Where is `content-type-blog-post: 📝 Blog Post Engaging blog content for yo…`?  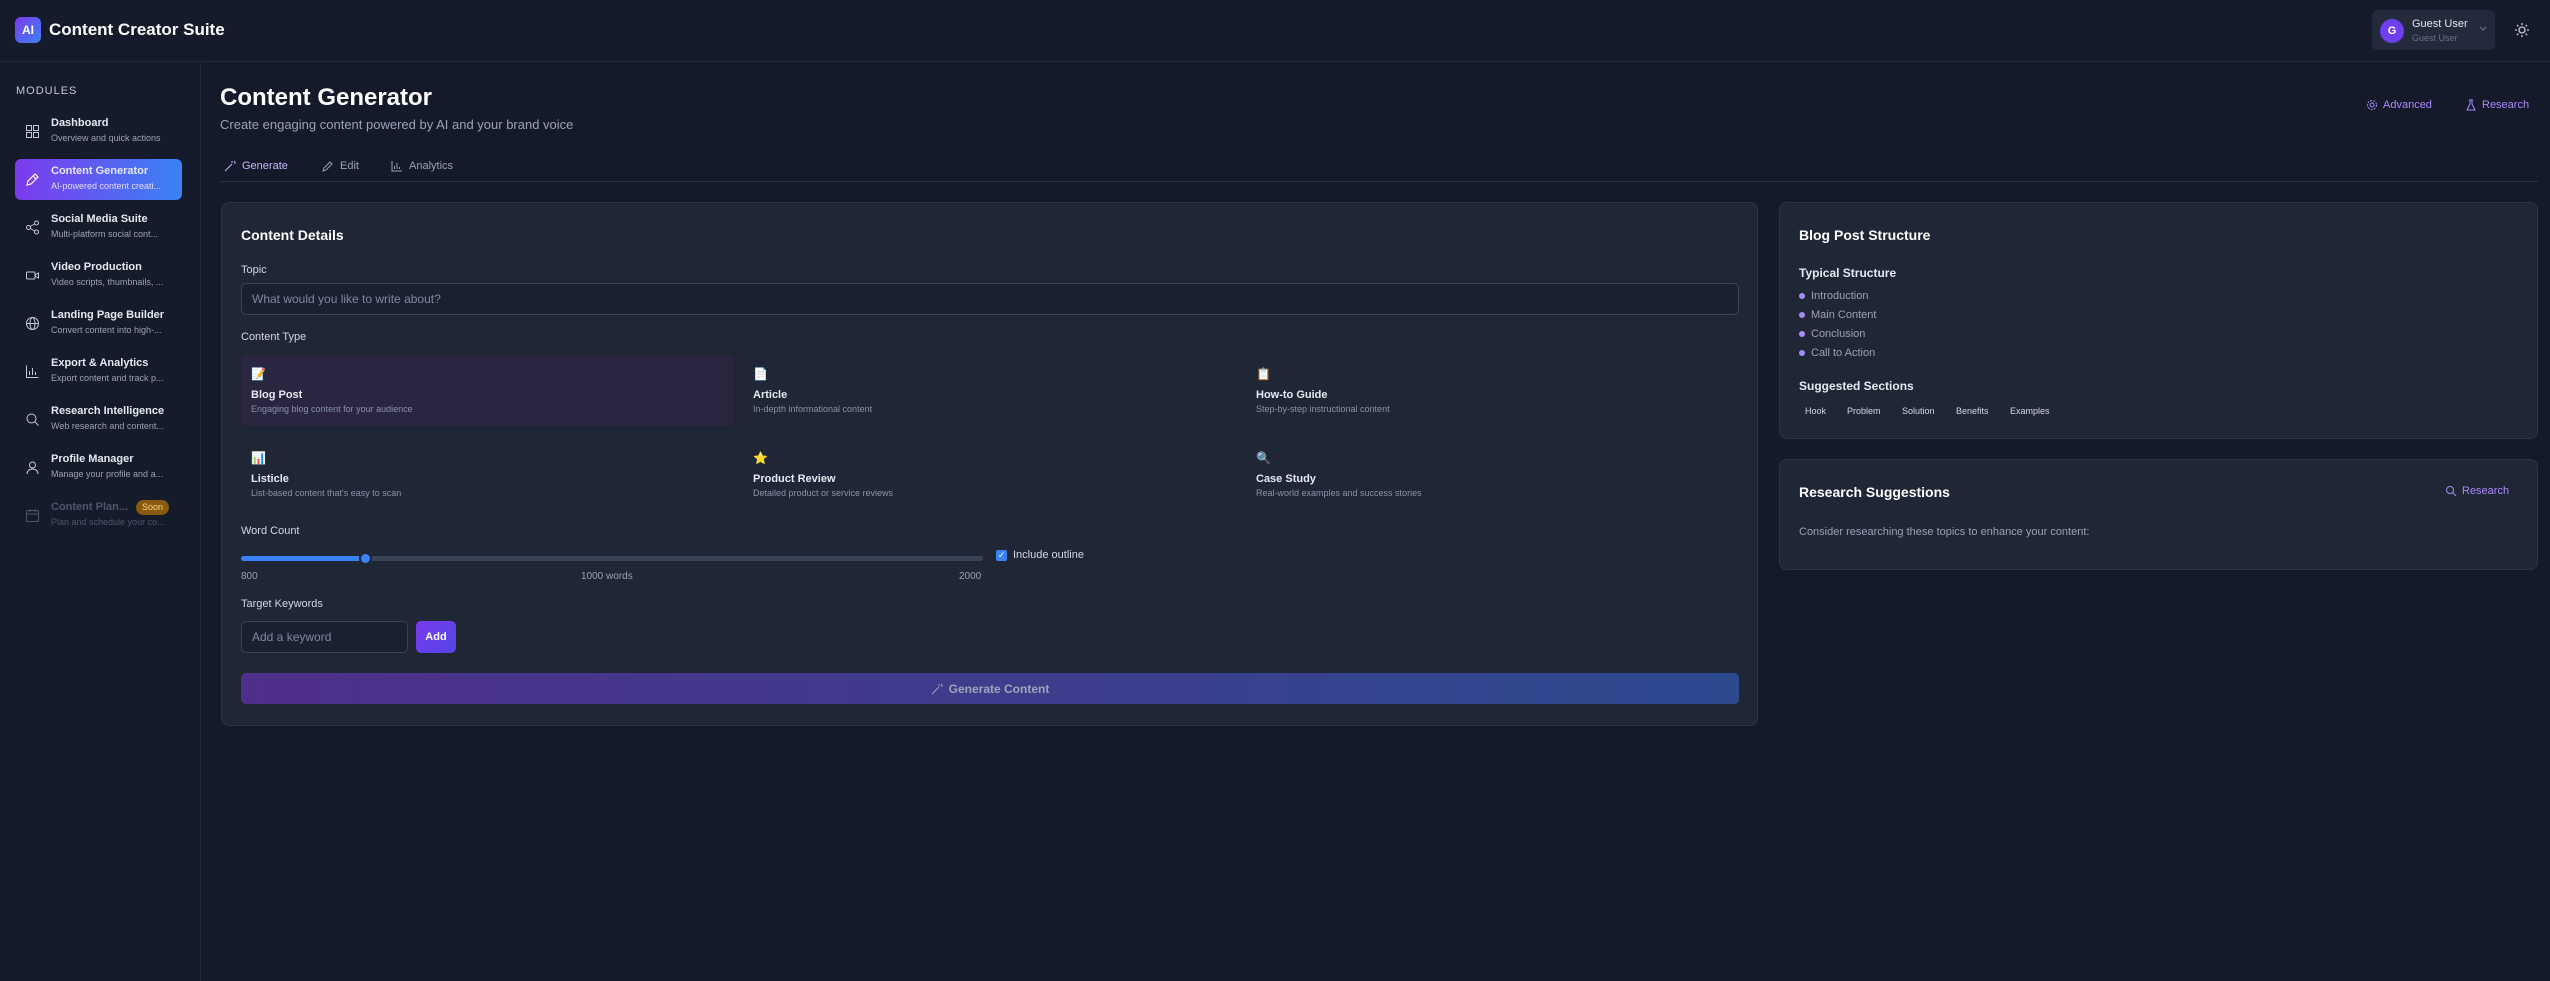 content-type-blog-post: 📝 Blog Post Engaging blog content for yo… is located at coordinates (487, 391).